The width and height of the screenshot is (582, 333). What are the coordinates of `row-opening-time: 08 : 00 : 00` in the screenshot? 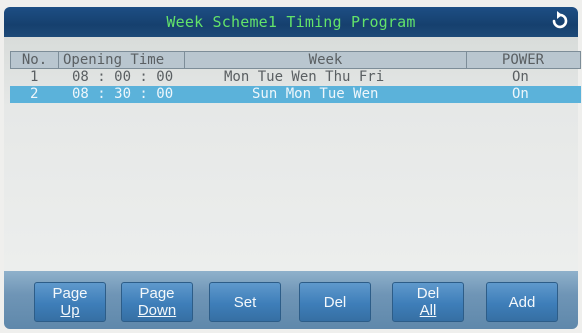 It's located at (123, 77).